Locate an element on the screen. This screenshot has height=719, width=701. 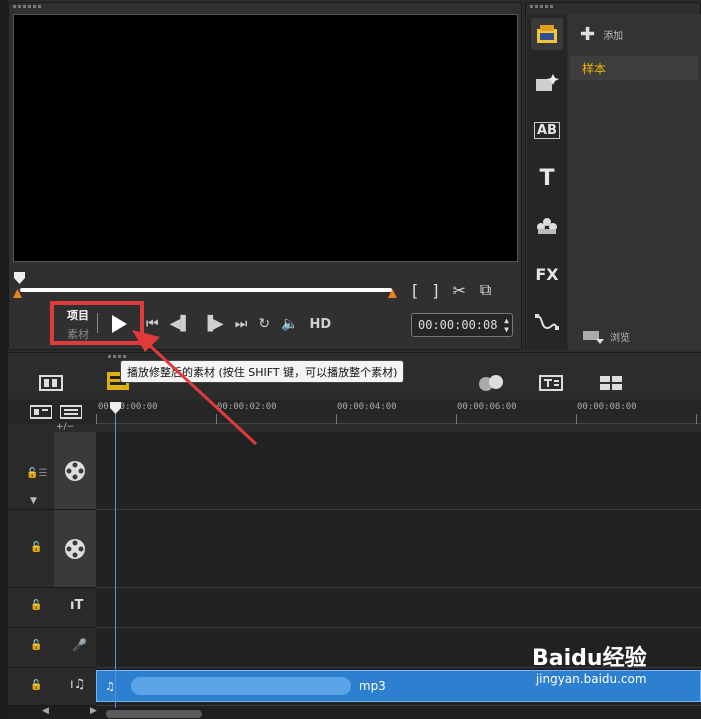
timecode-field: 00:00:00:08 ▲ ▼ is located at coordinates (462, 325).